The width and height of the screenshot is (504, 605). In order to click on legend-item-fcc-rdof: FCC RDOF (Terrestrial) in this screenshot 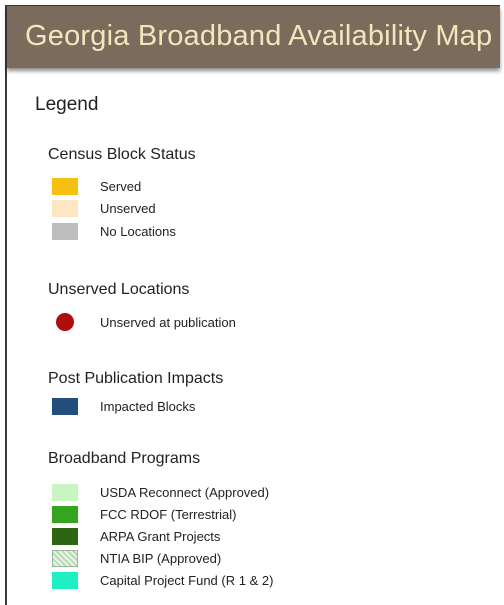, I will do `click(144, 514)`.